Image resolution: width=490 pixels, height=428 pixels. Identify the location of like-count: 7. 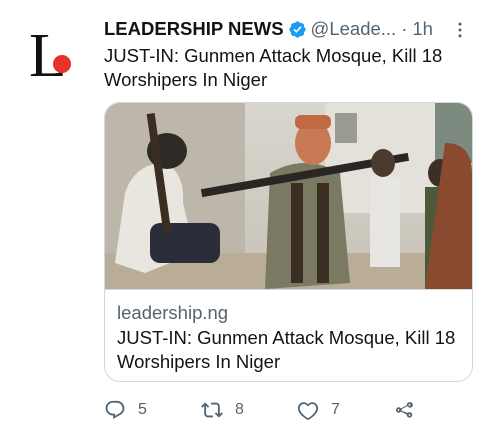
(335, 409).